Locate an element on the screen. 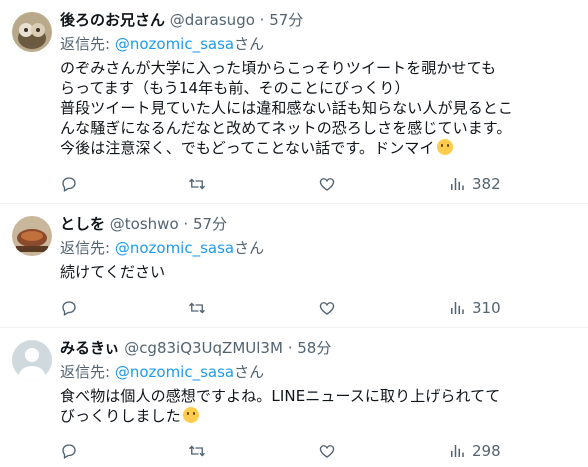 This screenshot has width=588, height=467. tweet-header: としを @toshwo · 57分 is located at coordinates (320, 224).